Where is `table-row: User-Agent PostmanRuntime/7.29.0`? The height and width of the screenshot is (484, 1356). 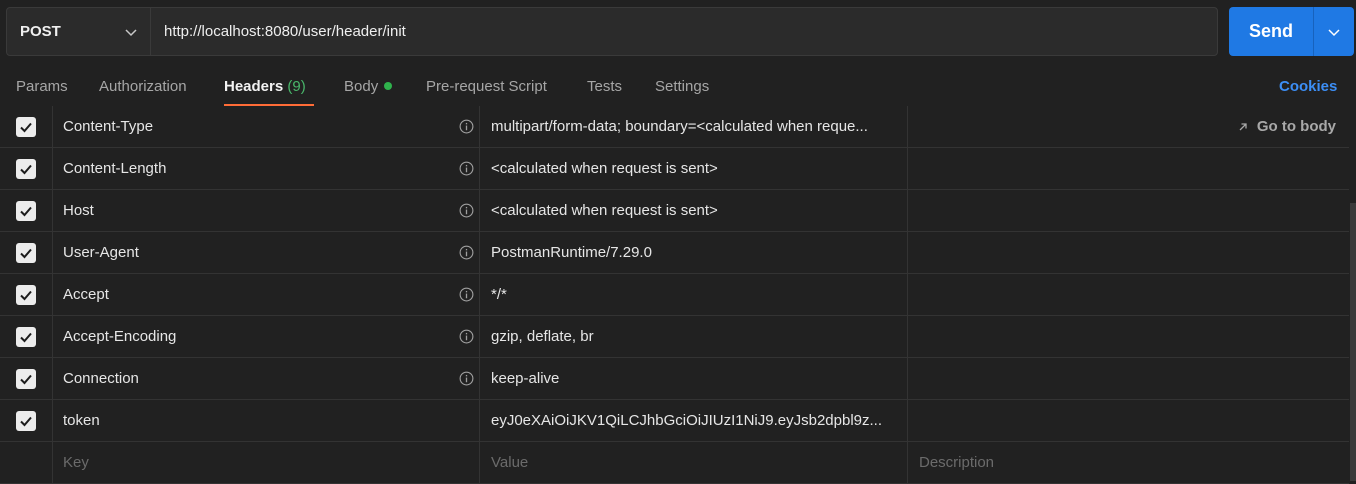 table-row: User-Agent PostmanRuntime/7.29.0 is located at coordinates (674, 253).